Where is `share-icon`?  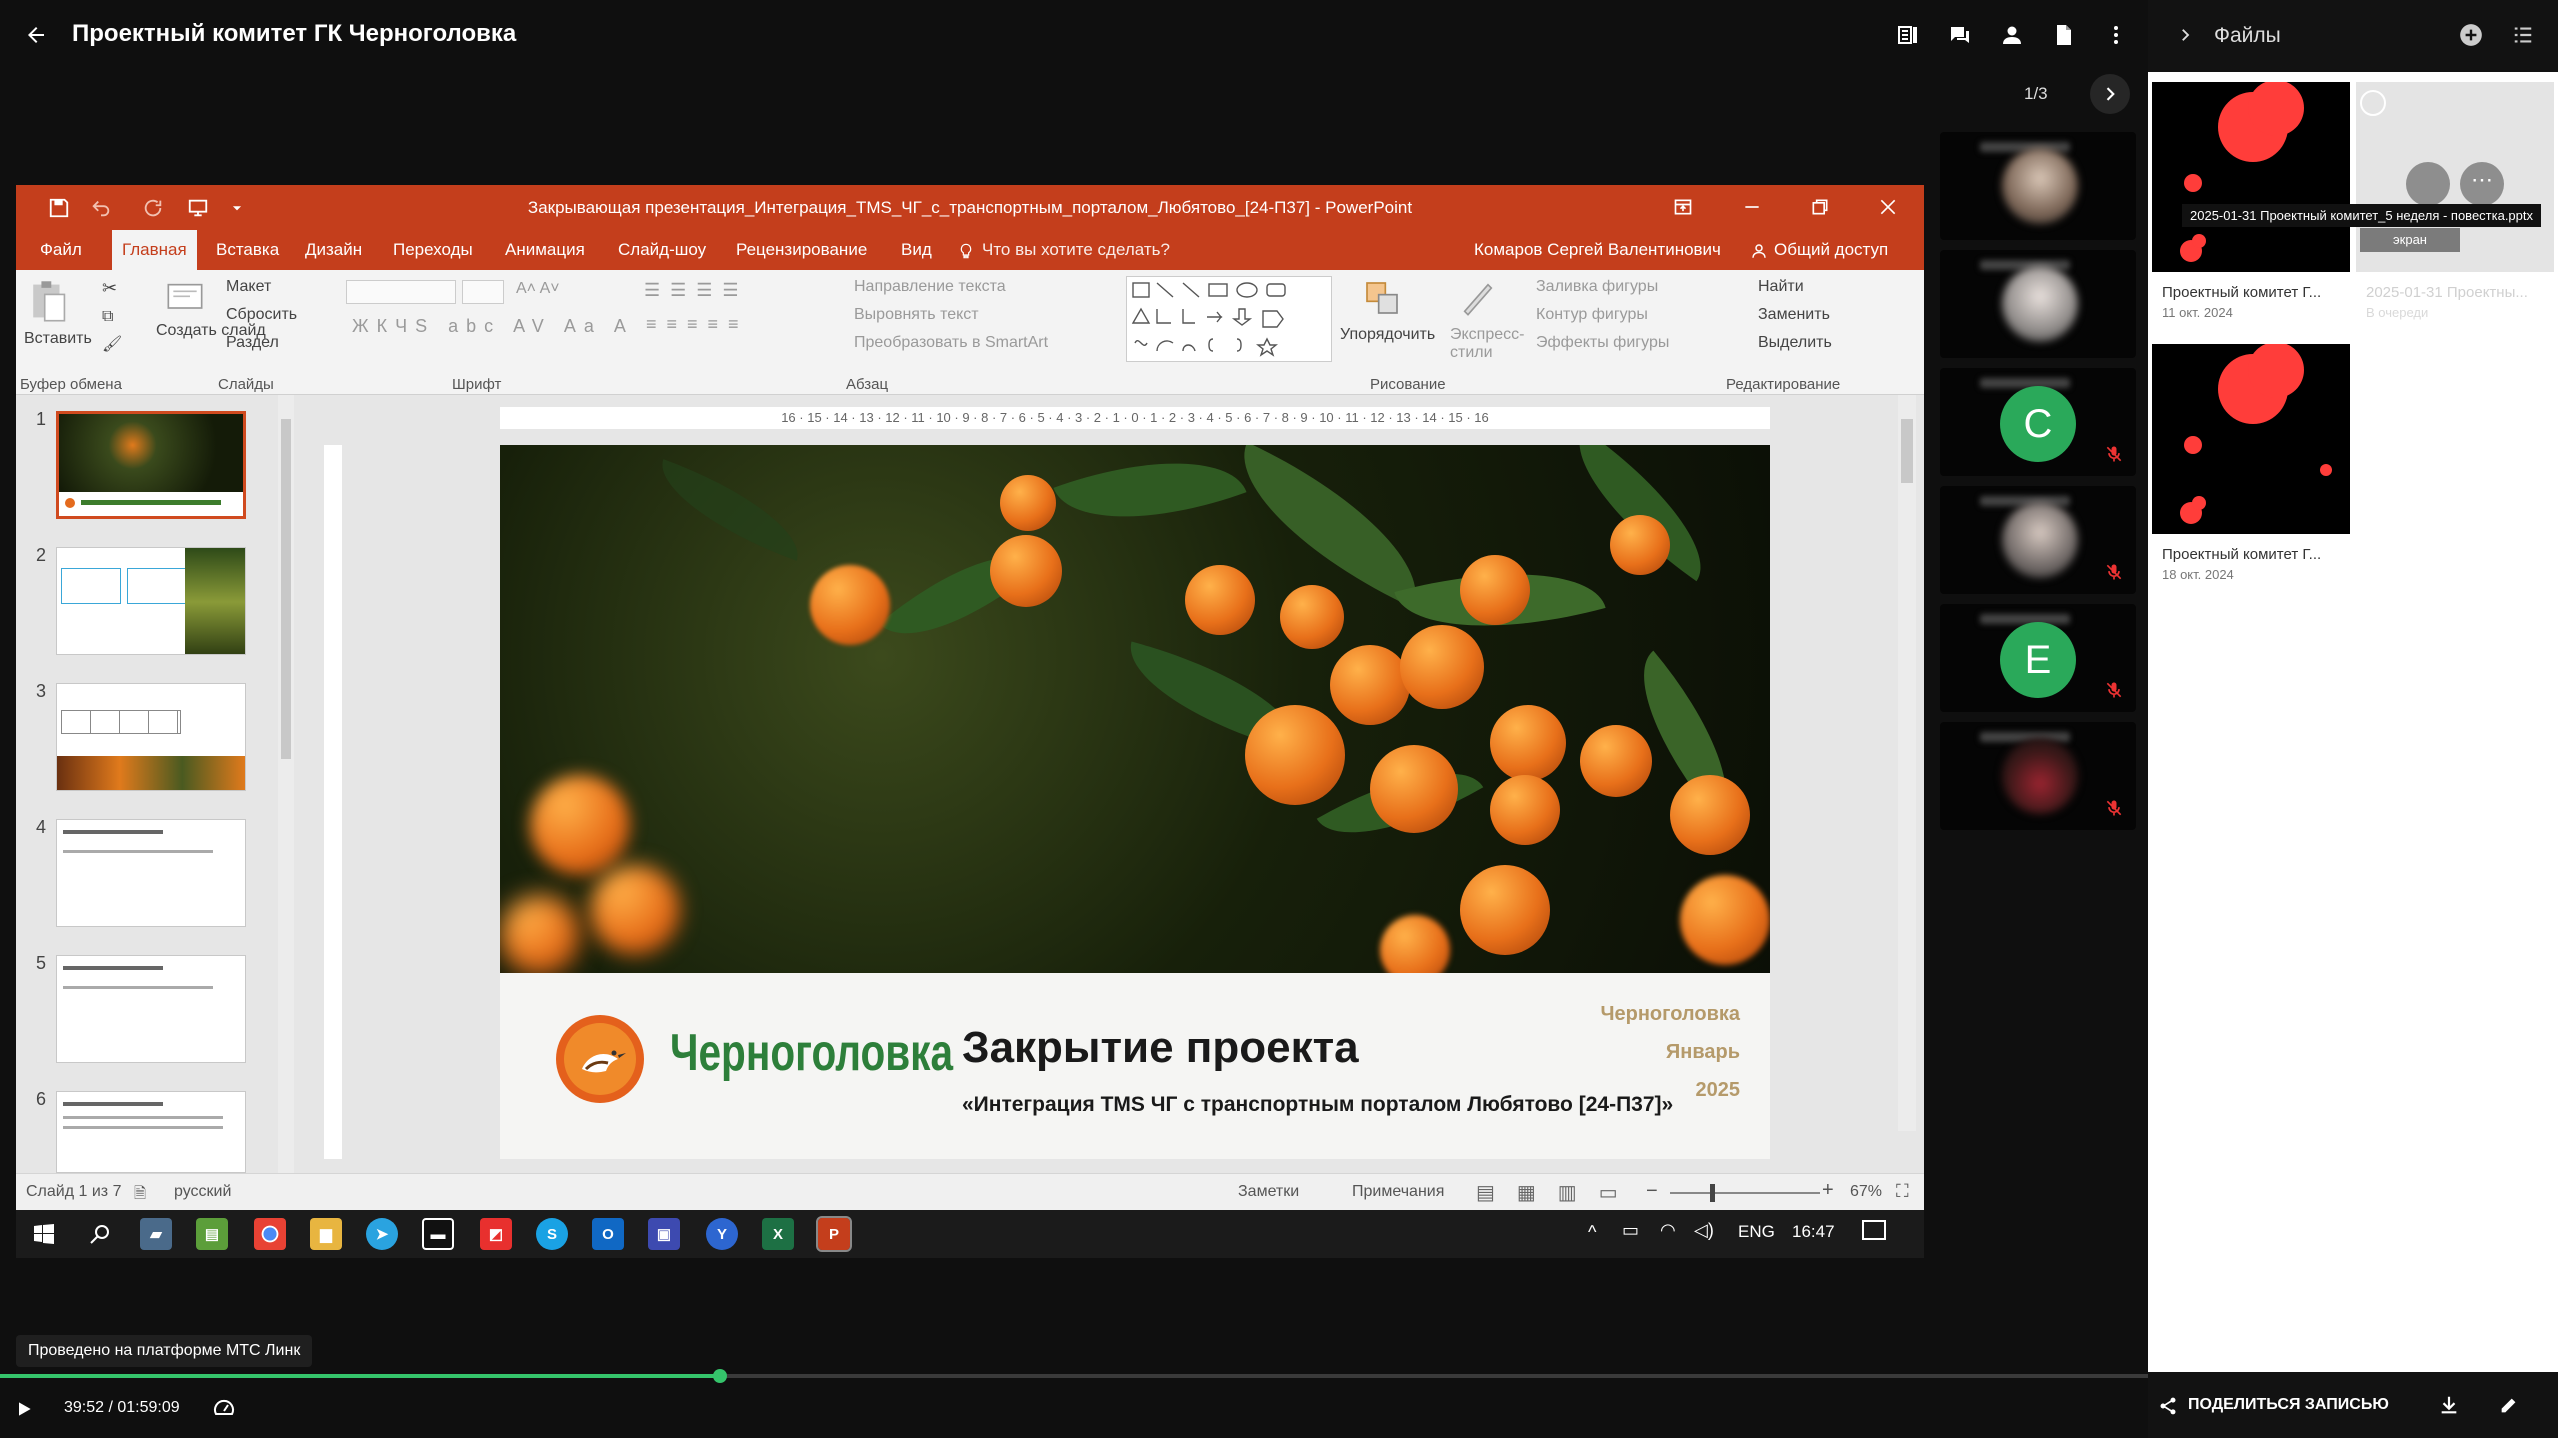 share-icon is located at coordinates (2168, 1406).